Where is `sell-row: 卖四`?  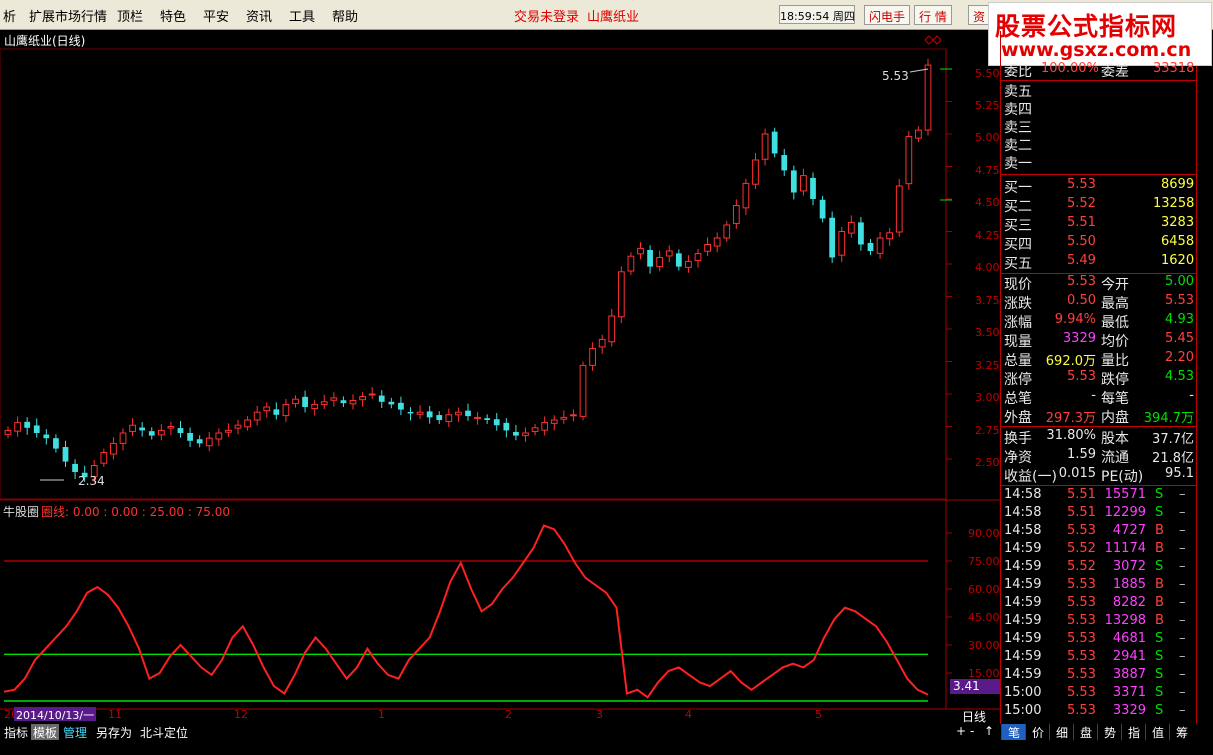 sell-row: 卖四 is located at coordinates (1099, 108).